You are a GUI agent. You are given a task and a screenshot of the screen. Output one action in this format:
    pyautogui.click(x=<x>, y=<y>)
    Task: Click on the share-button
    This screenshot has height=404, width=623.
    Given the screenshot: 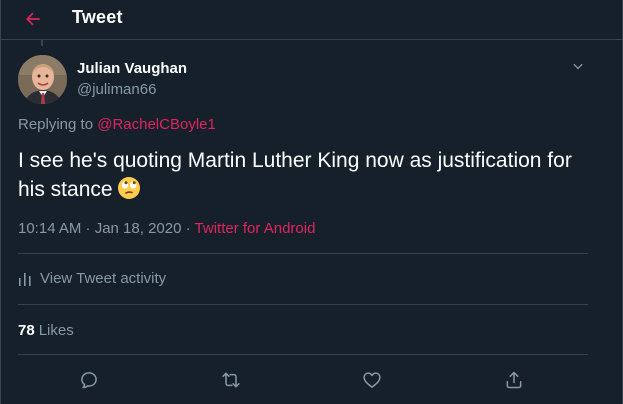 What is the action you would take?
    pyautogui.click(x=514, y=380)
    